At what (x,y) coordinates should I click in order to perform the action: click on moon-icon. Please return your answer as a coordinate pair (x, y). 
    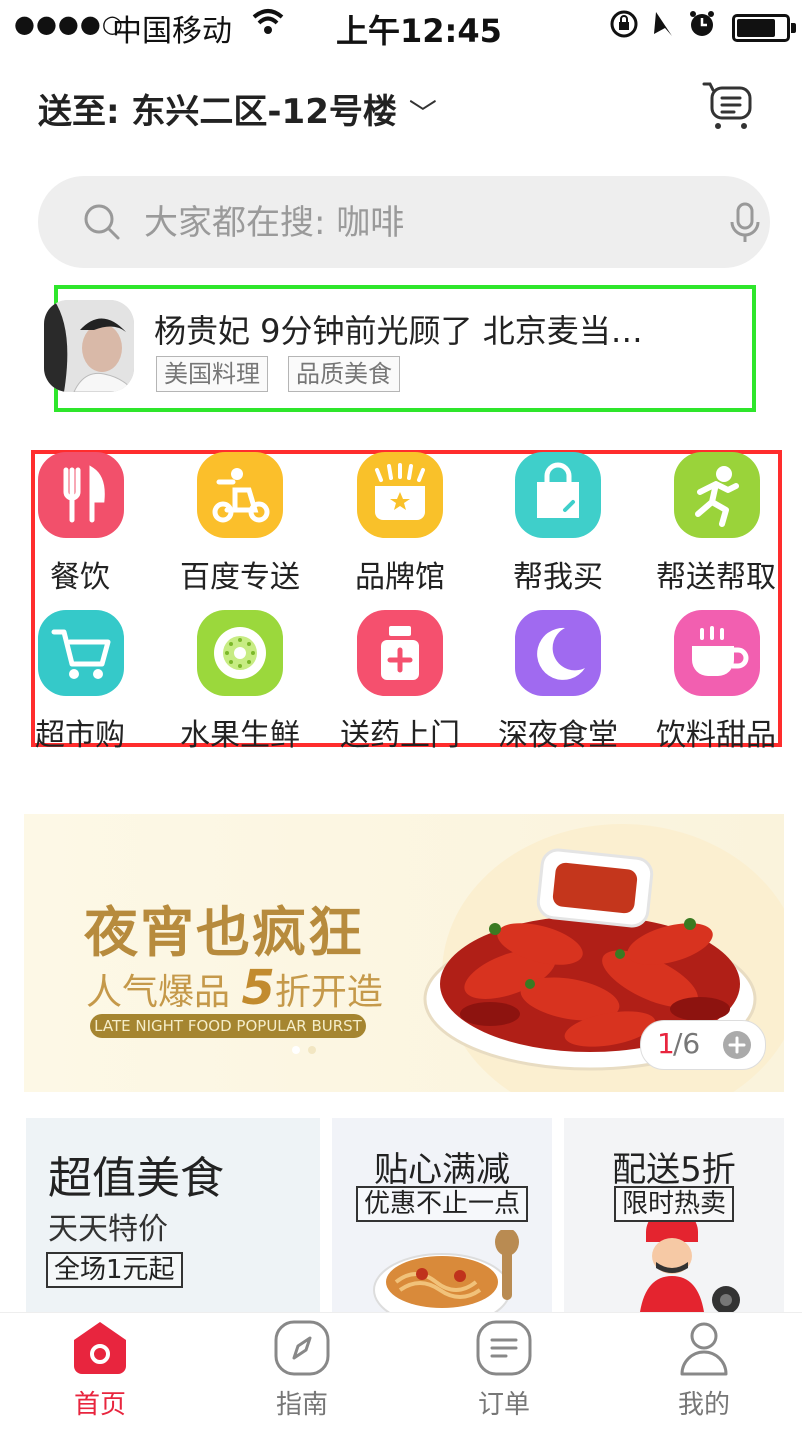
    Looking at the image, I should click on (558, 653).